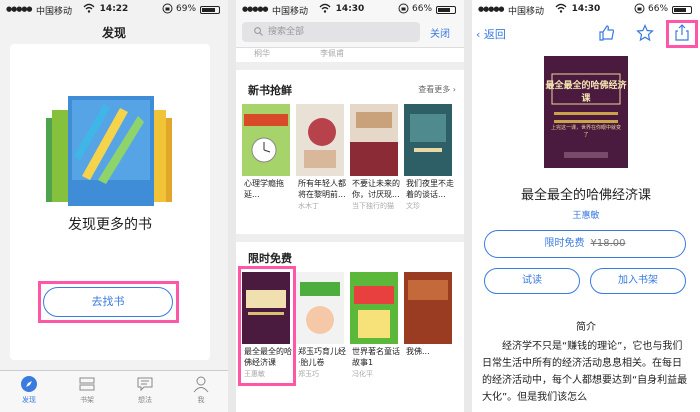 The height and width of the screenshot is (412, 700). Describe the element at coordinates (270, 90) in the screenshot. I see `new-books-title: 新书抢鲜` at that location.